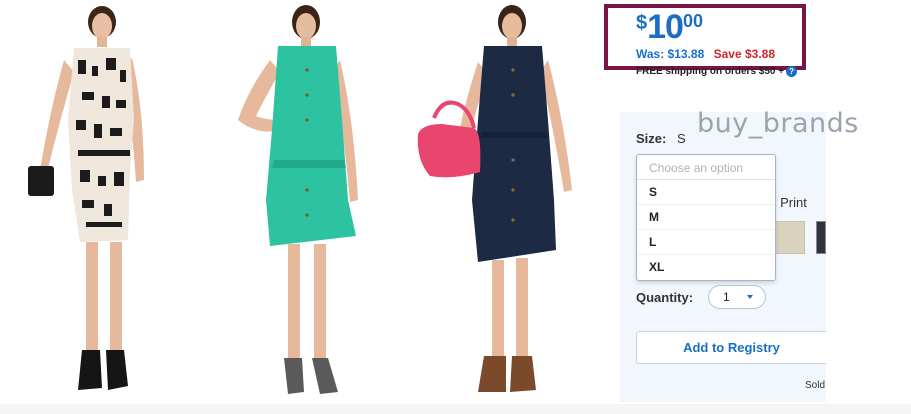 This screenshot has height=414, width=911. What do you see at coordinates (778, 123) in the screenshot?
I see `watermark: buy_brands` at bounding box center [778, 123].